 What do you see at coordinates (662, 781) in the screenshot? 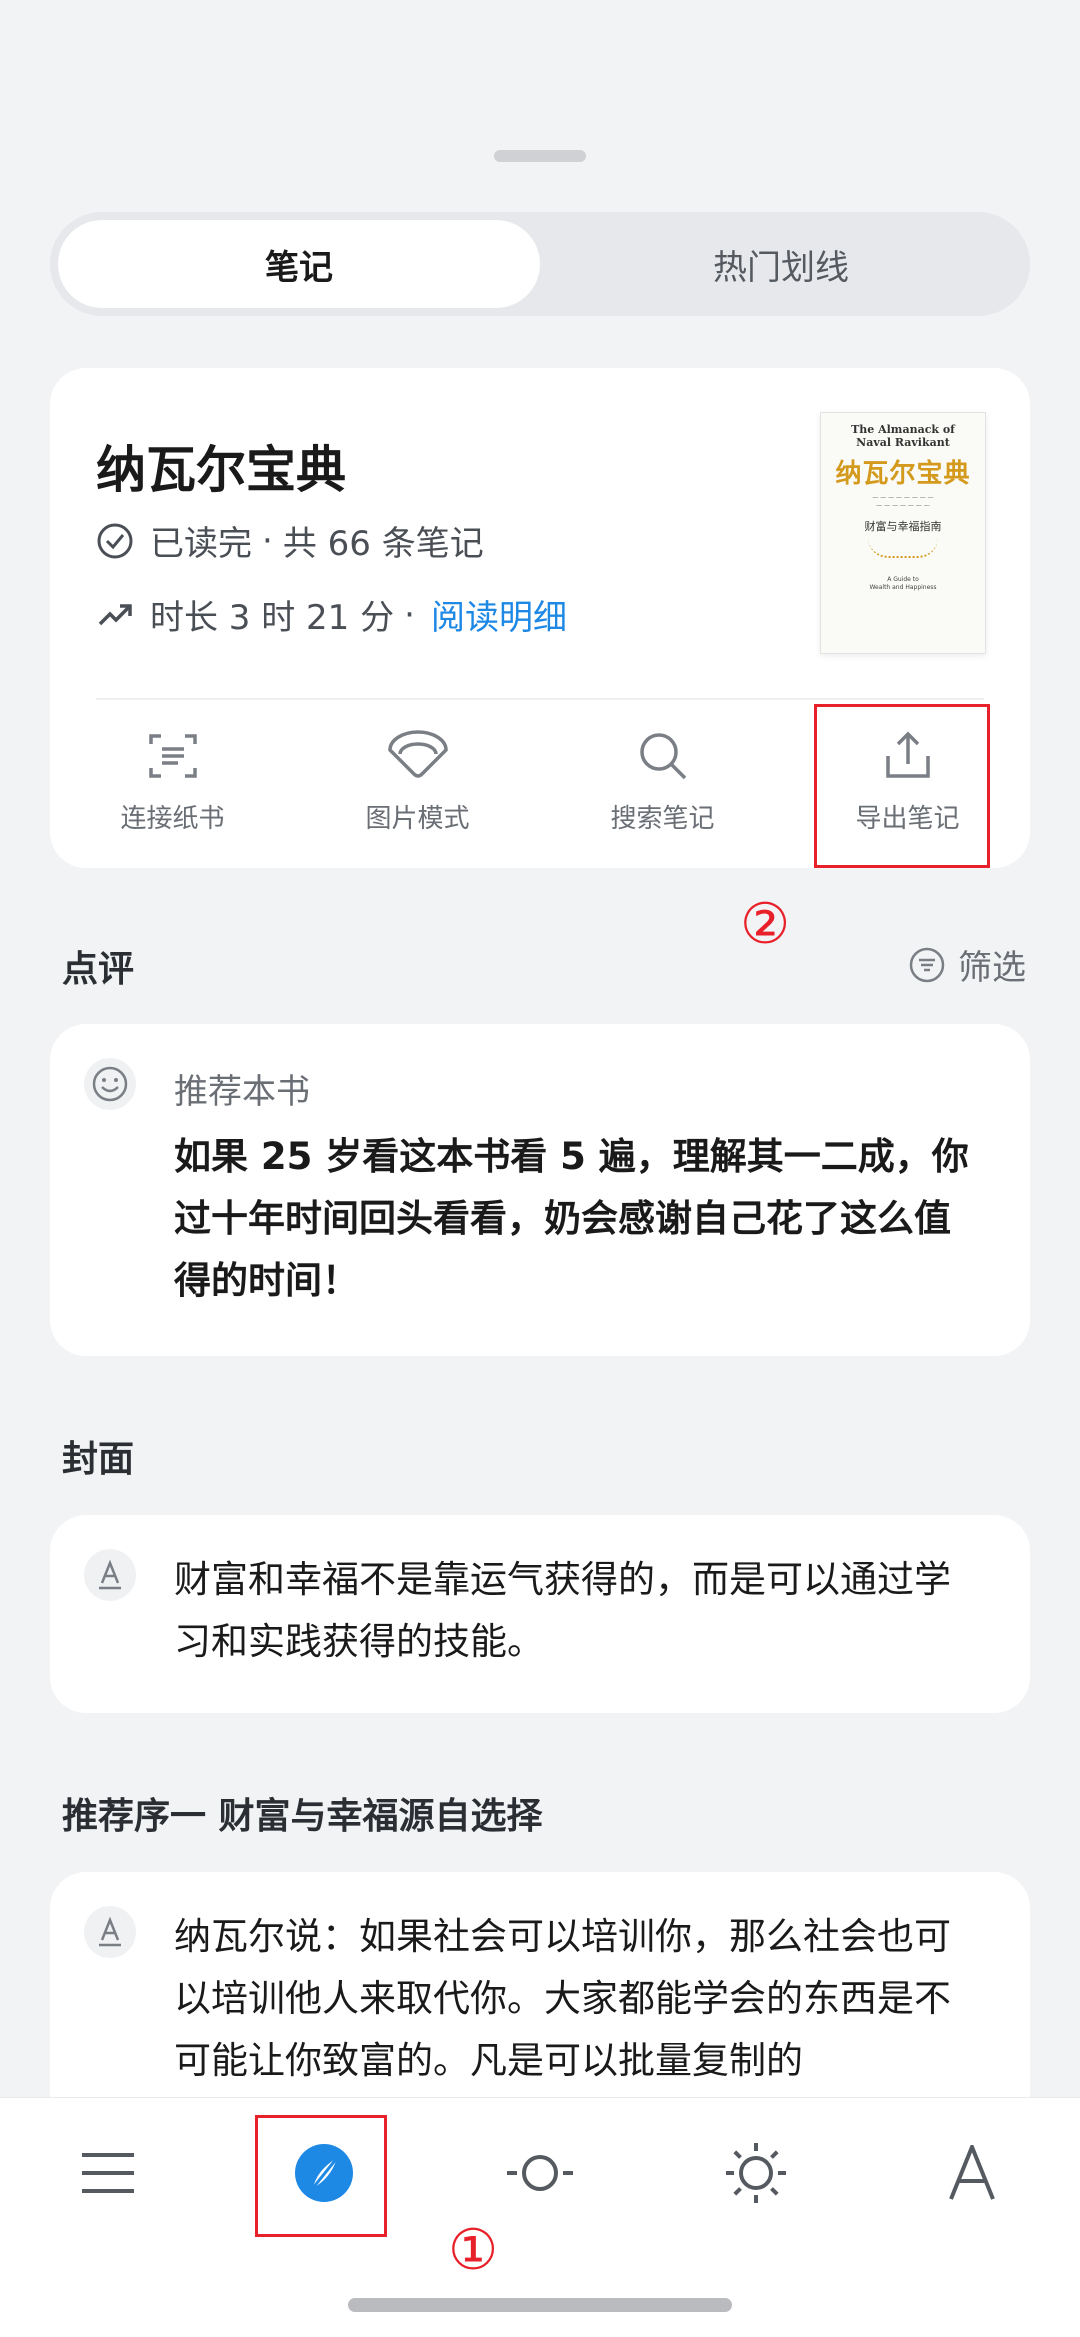
I see `search-notes-button: 搜索笔记` at bounding box center [662, 781].